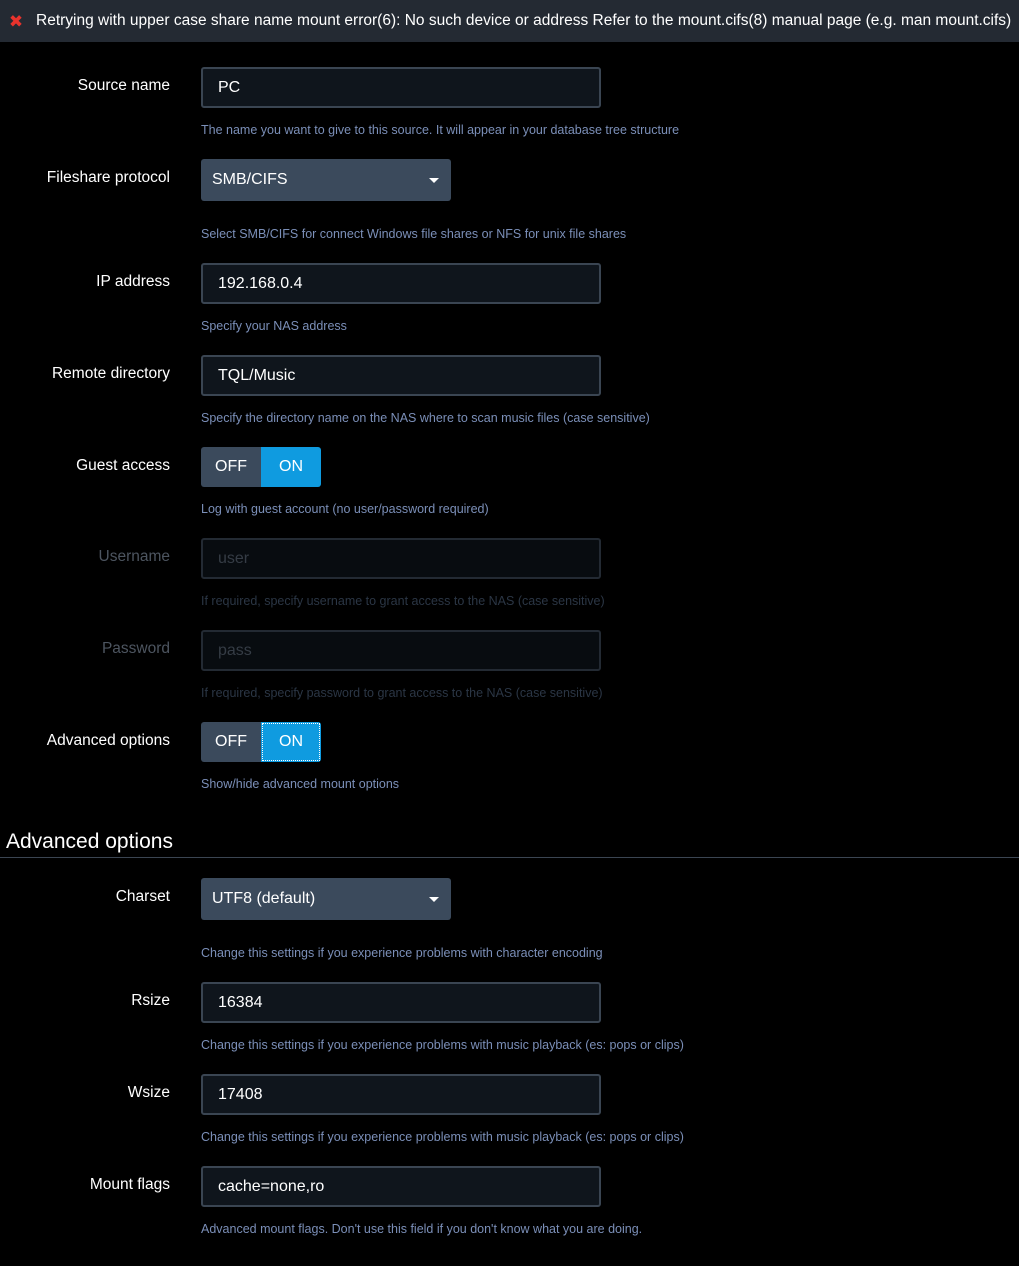 The height and width of the screenshot is (1266, 1019). Describe the element at coordinates (123, 85) in the screenshot. I see `source-name-label: Source name` at that location.